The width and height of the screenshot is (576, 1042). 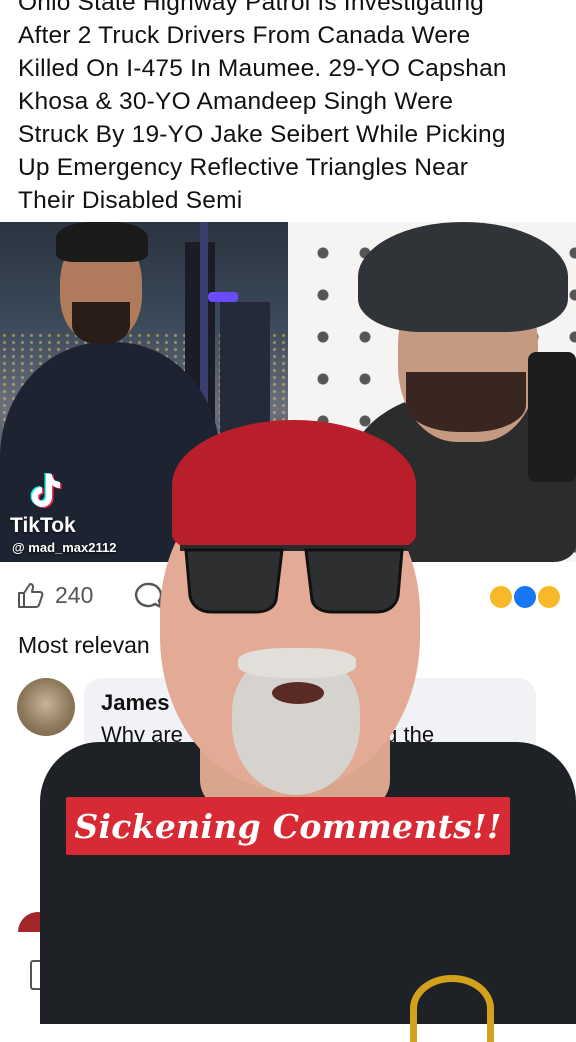 I want to click on headline-line: Khosa & 30-YO Amandeep Singh Were, so click(x=236, y=101).